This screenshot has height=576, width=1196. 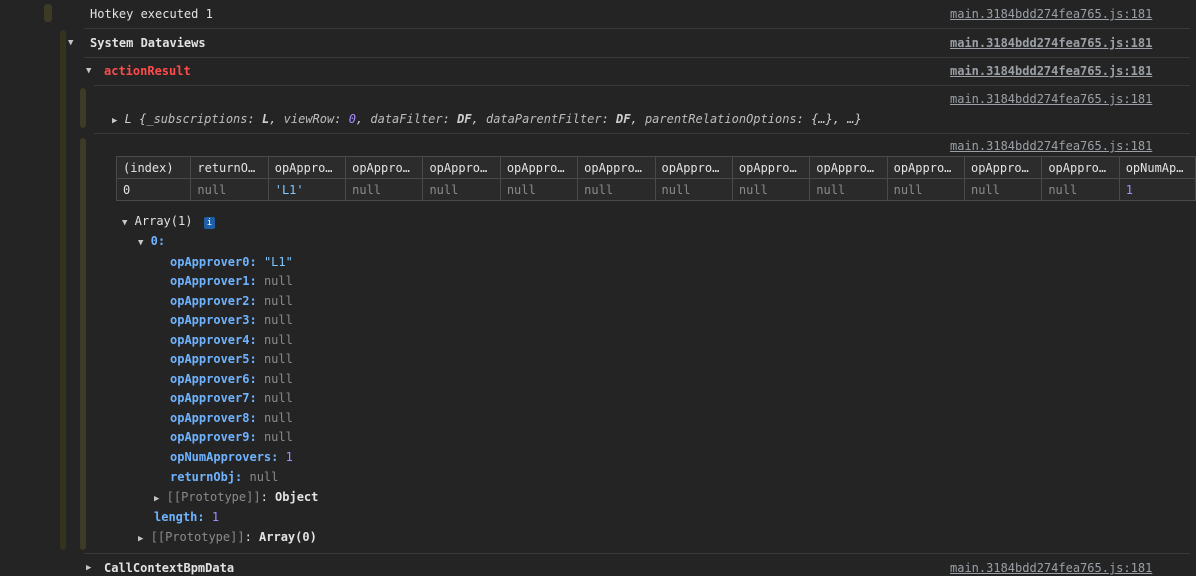 What do you see at coordinates (231, 281) in the screenshot?
I see `tree-entry: opApprover1: null` at bounding box center [231, 281].